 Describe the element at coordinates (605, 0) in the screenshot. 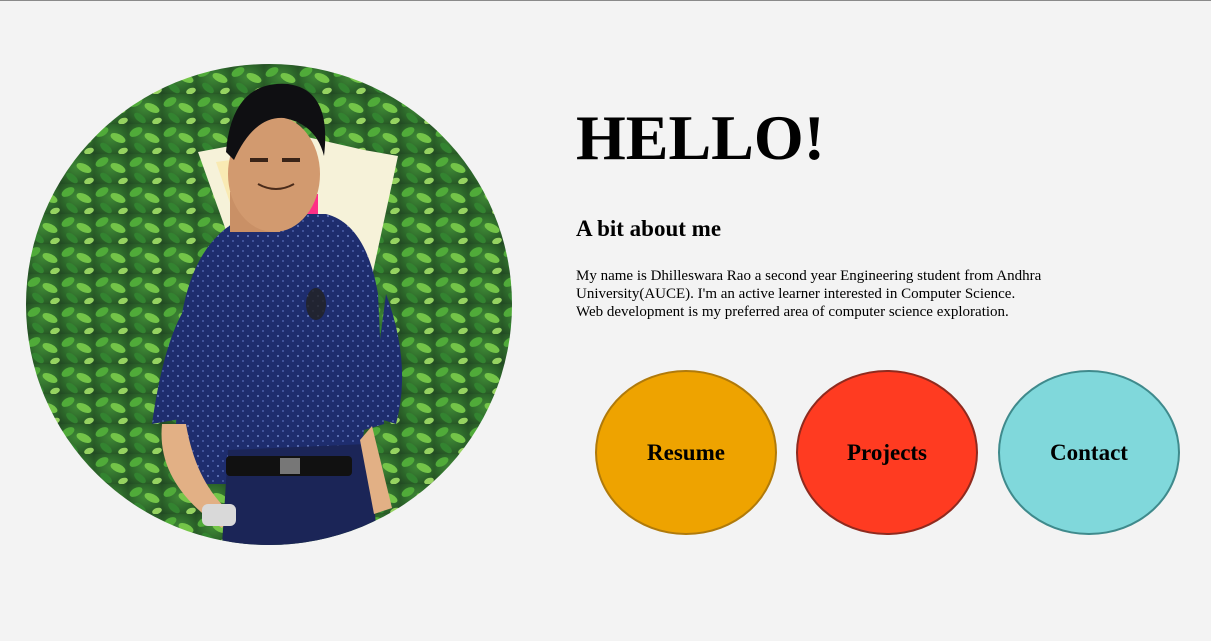

I see `top-border` at that location.